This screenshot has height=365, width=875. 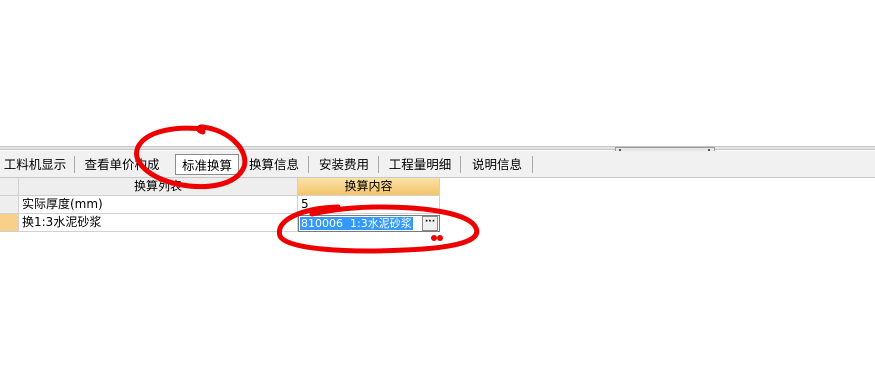 I want to click on tab-material-display: 工料机显示, so click(x=35, y=164).